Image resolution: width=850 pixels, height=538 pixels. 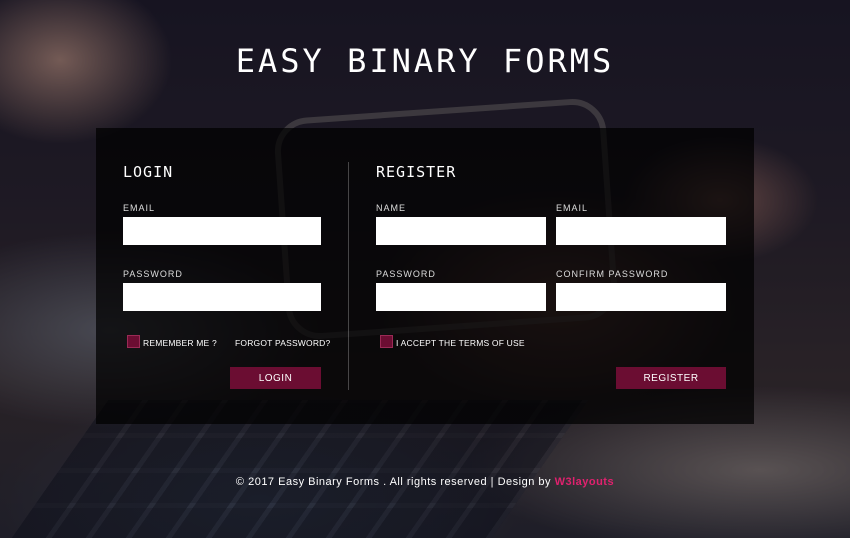 I want to click on register-confirm-password-field, so click(x=641, y=297).